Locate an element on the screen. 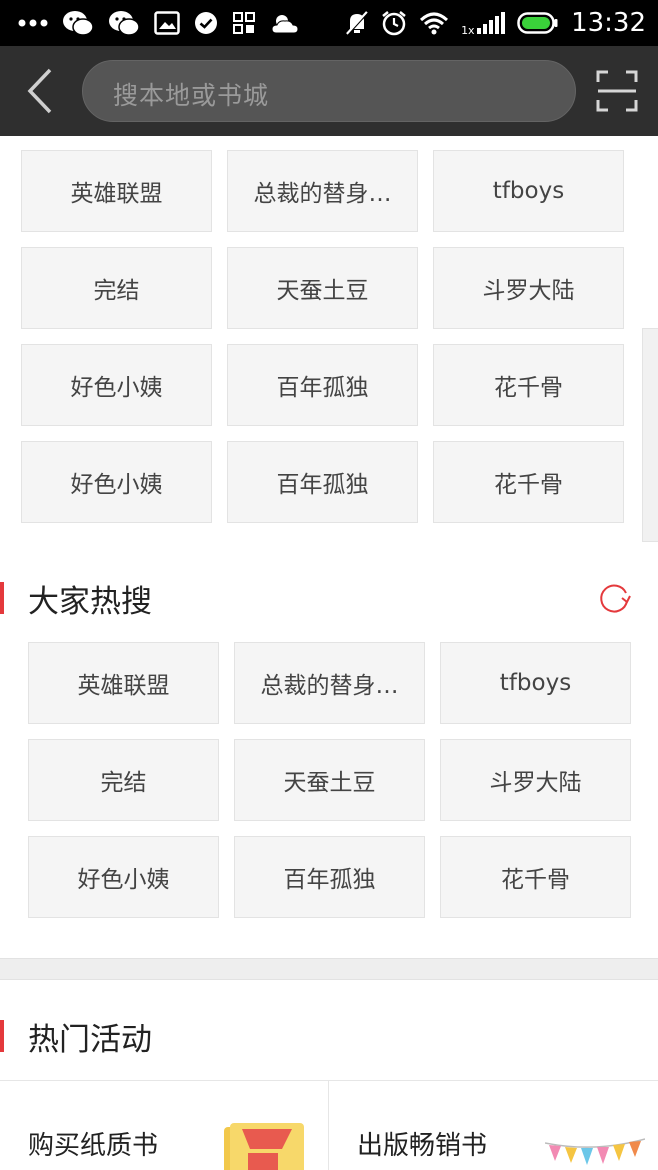 This screenshot has width=658, height=1170. check-icon is located at coordinates (206, 23).